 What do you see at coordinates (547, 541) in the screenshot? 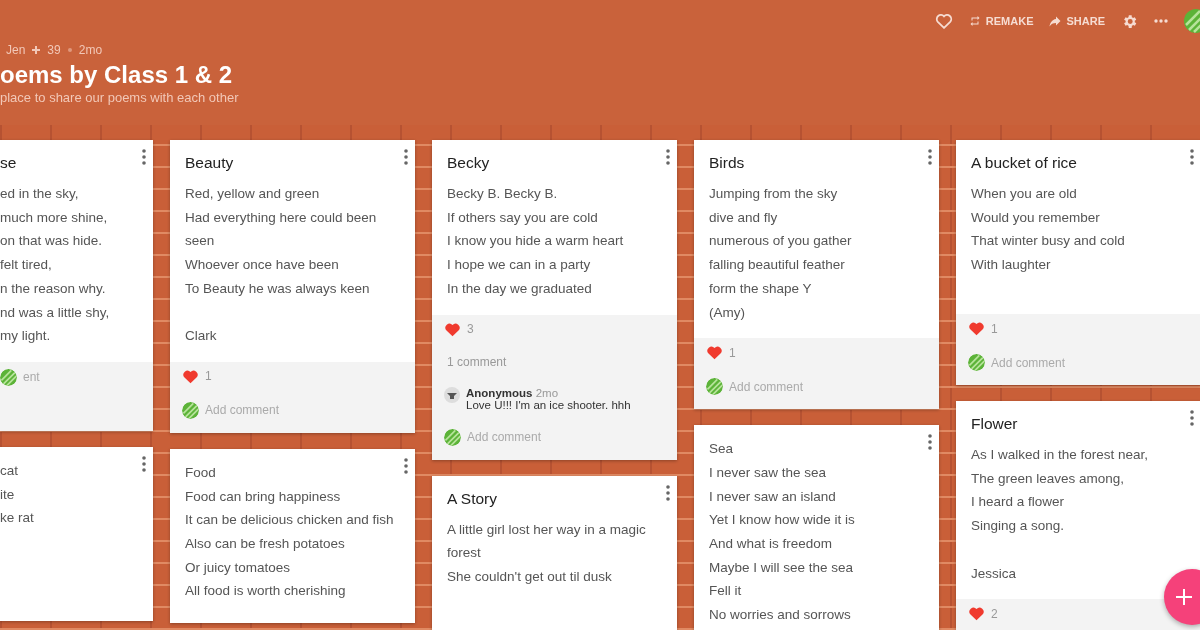
I see `poem-line: A little girl lost her way in a magic forest` at bounding box center [547, 541].